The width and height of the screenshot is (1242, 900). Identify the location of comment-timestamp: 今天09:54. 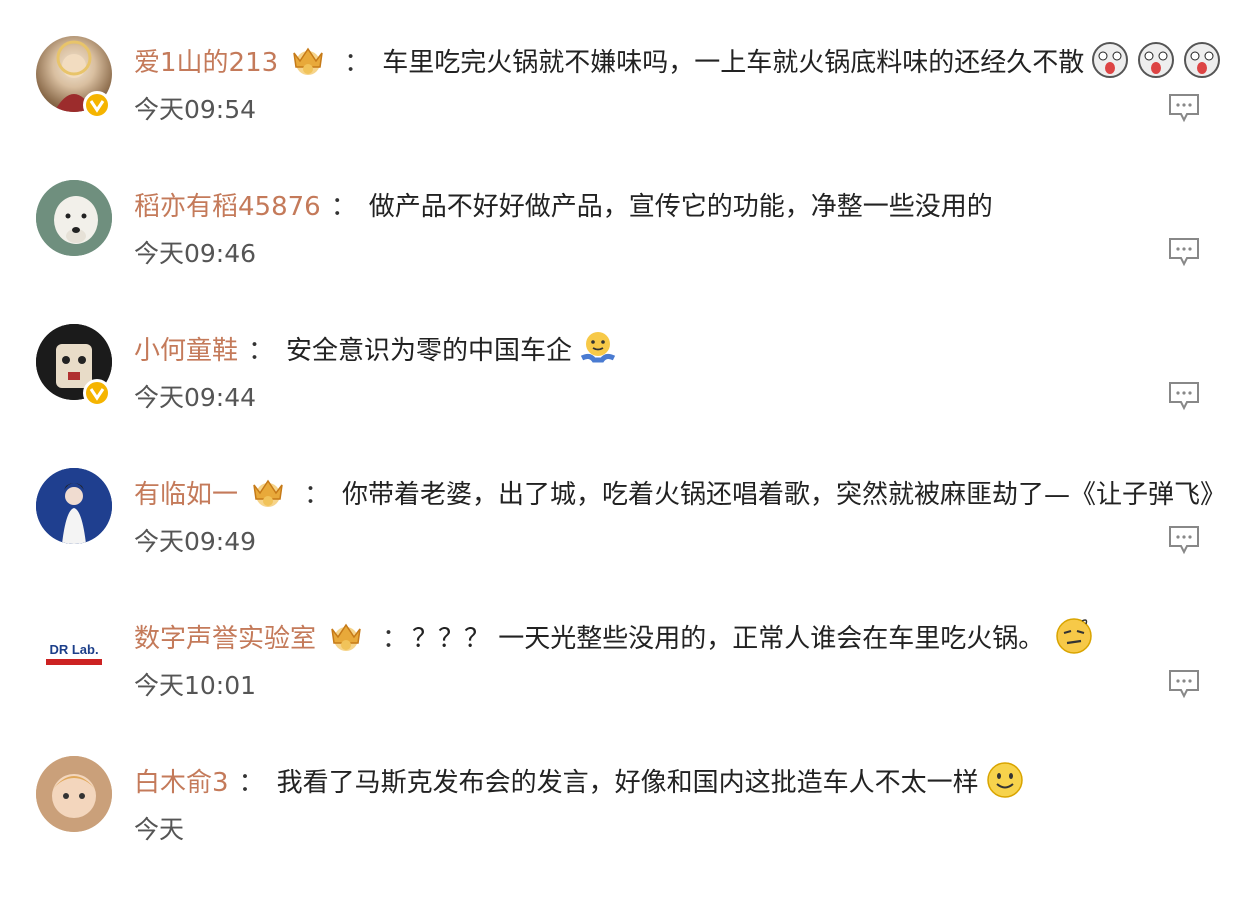
(195, 109).